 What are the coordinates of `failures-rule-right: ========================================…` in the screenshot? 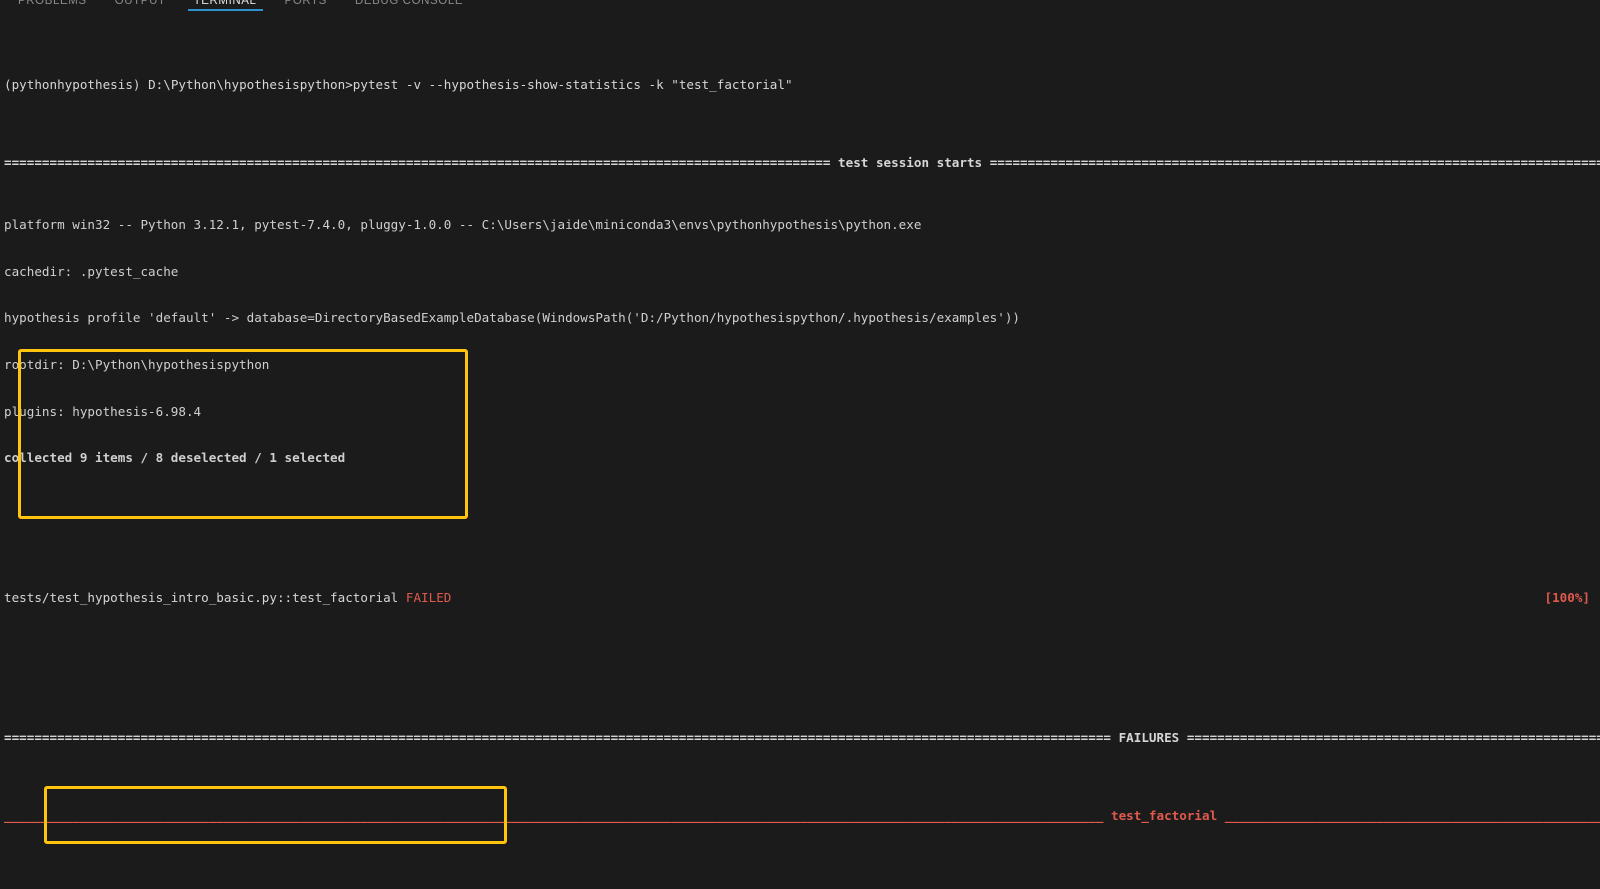 It's located at (1393, 738).